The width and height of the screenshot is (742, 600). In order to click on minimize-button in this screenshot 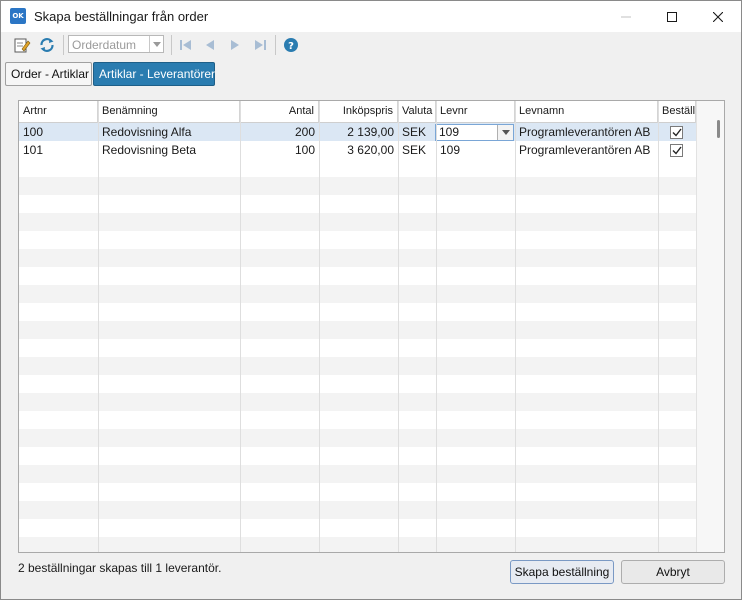, I will do `click(626, 16)`.